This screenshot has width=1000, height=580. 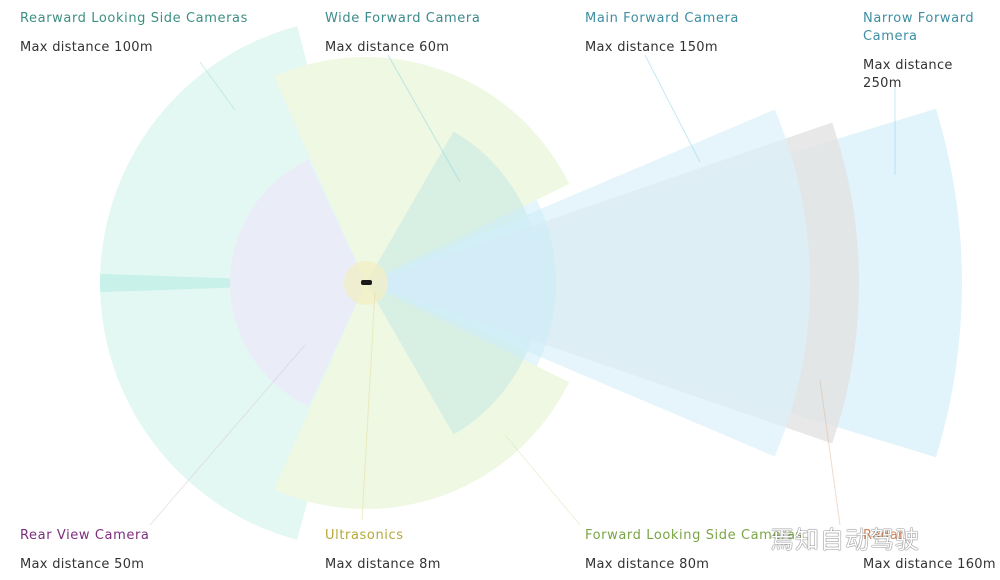 I want to click on sensor-distance: Max distance 150m, so click(x=651, y=47).